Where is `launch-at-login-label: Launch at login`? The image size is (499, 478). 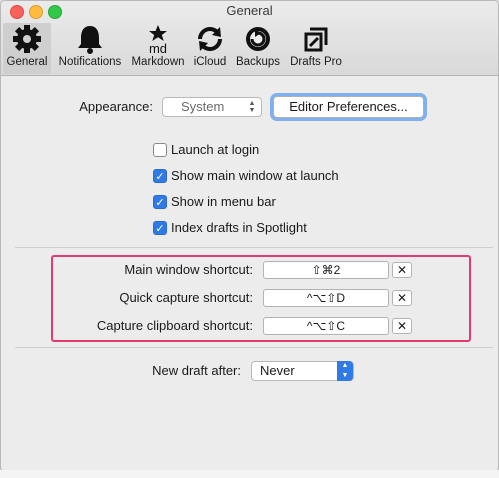 launch-at-login-label: Launch at login is located at coordinates (215, 149).